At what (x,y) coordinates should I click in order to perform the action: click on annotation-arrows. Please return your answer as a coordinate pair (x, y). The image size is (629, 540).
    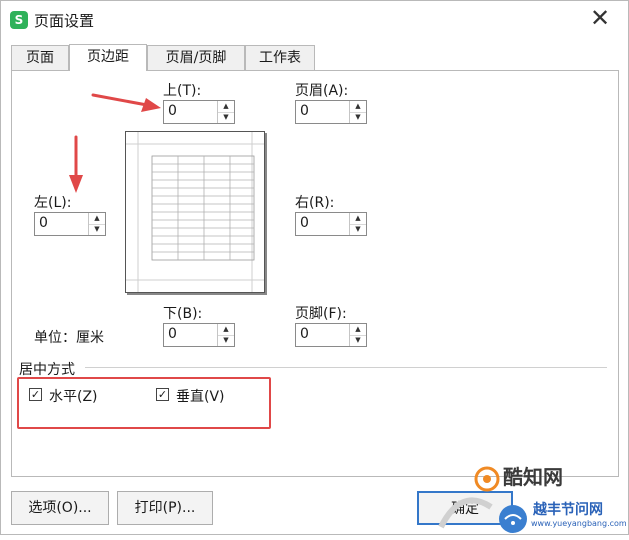
    Looking at the image, I should click on (115, 143).